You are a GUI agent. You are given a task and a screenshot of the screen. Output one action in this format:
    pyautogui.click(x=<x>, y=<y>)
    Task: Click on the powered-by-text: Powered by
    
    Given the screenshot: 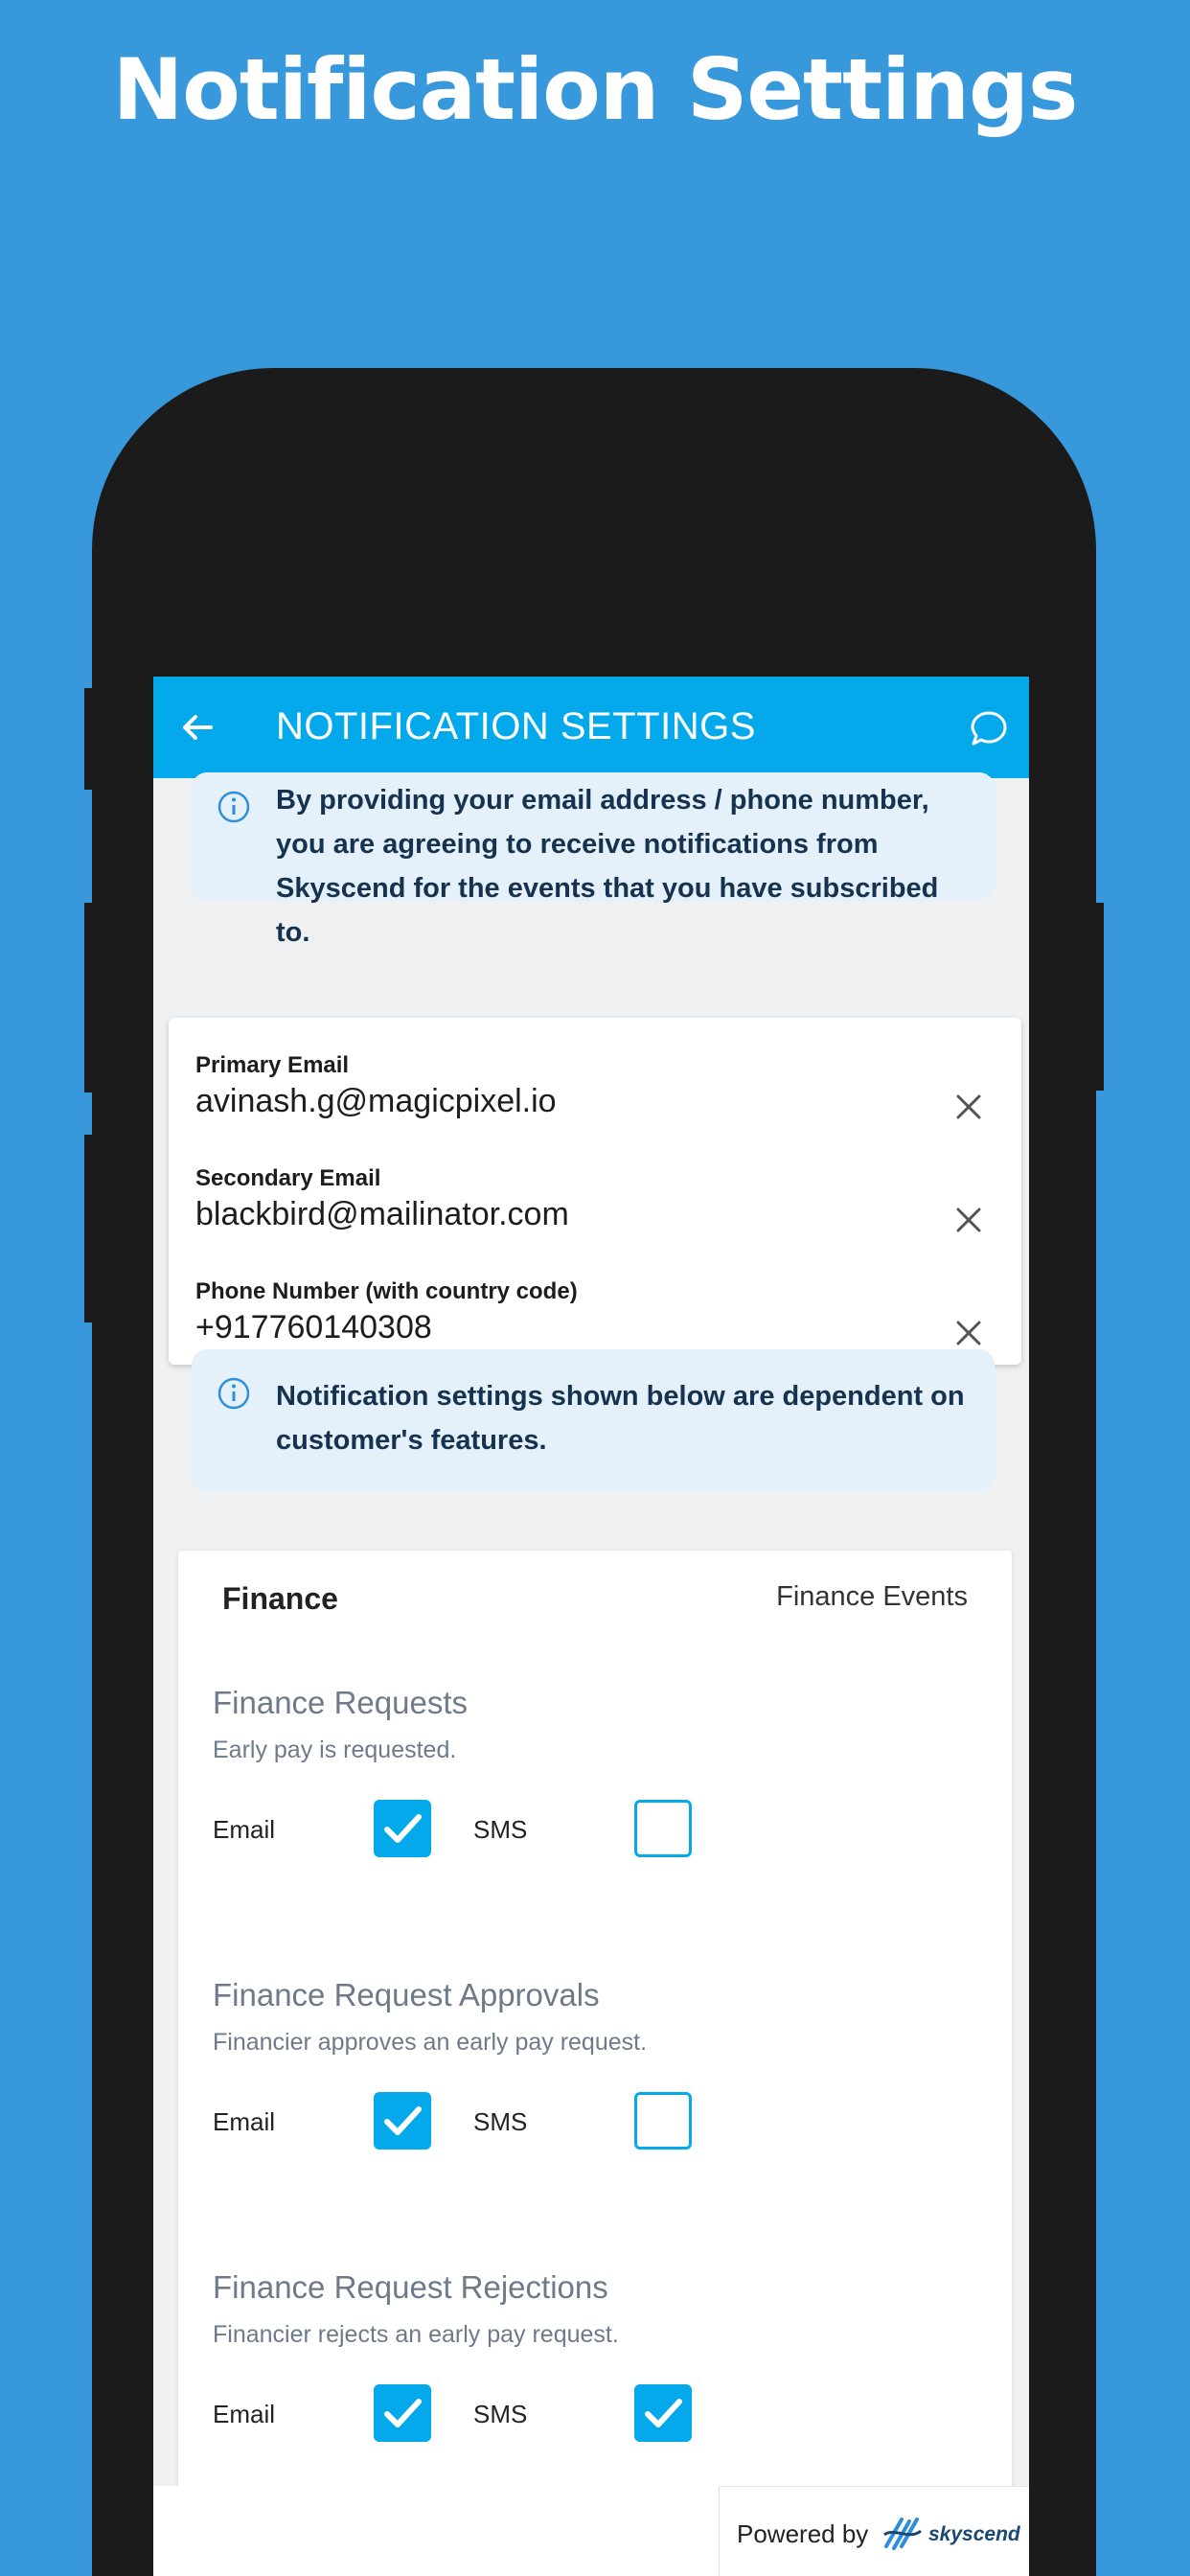 What is the action you would take?
    pyautogui.click(x=803, y=2533)
    